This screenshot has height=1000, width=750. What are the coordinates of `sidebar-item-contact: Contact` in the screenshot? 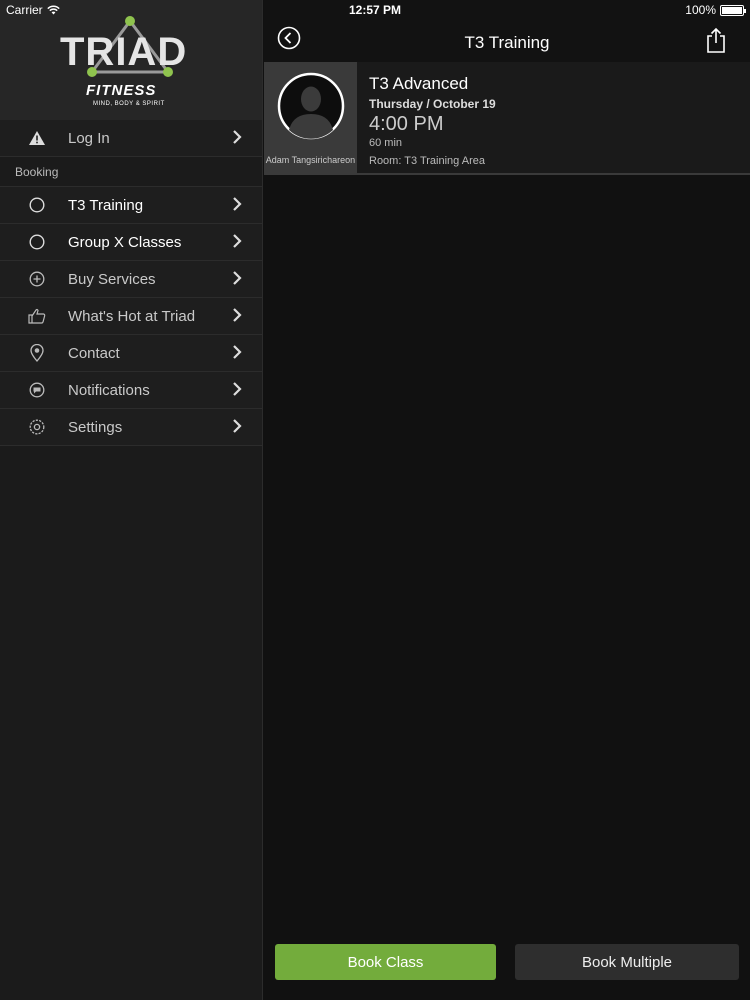 It's located at (131, 353).